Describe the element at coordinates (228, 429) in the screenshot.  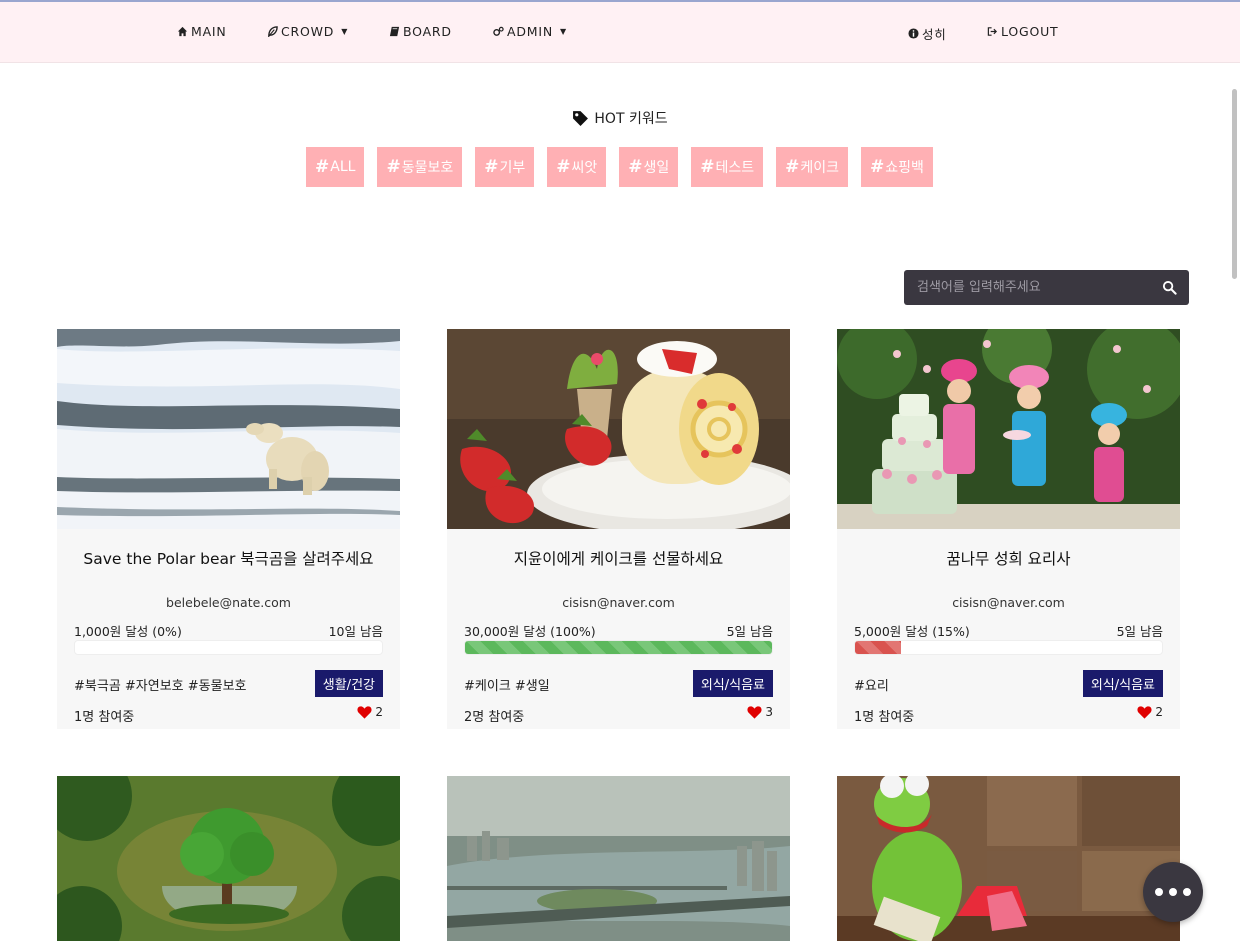
I see `polar-bear-photo` at that location.